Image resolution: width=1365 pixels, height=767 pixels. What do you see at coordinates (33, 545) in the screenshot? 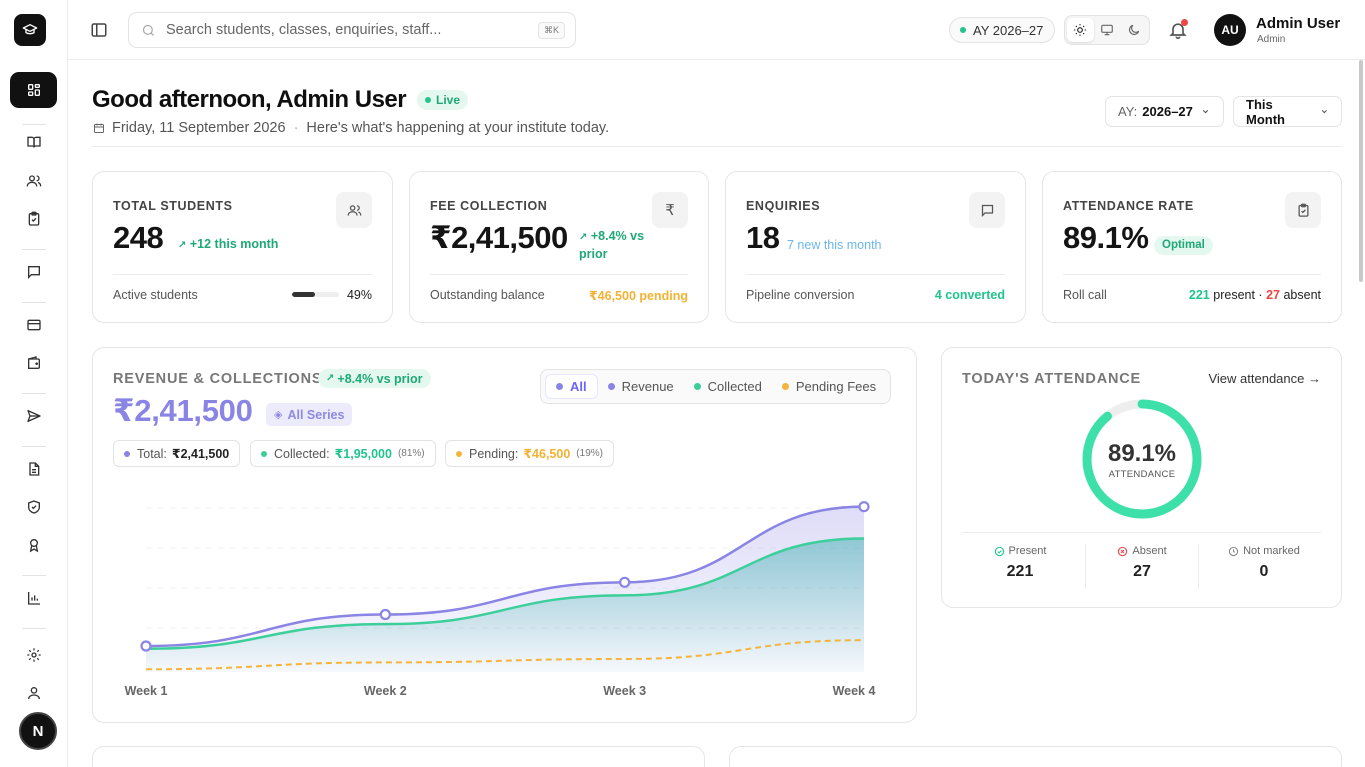
I see `sidebar-item-certificates` at bounding box center [33, 545].